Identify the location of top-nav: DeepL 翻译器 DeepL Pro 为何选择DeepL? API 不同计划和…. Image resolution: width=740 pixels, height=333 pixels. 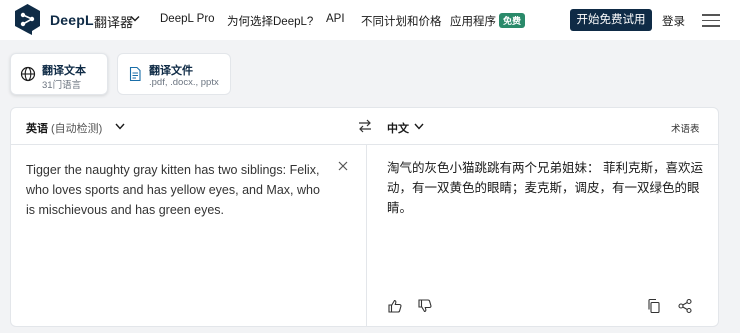
(370, 20).